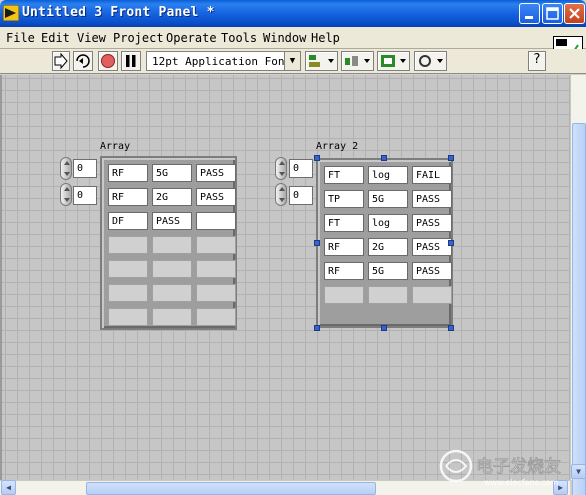  I want to click on chevron-down-icon: ▼, so click(292, 61).